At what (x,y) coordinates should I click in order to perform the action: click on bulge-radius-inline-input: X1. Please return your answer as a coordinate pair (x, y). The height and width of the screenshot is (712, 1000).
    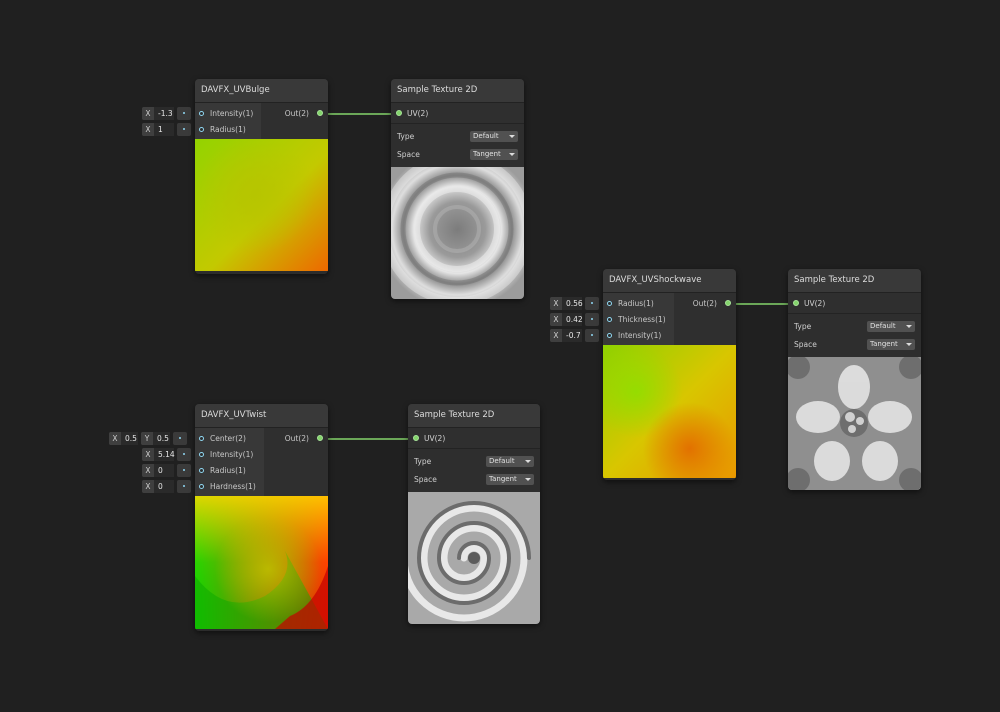
    Looking at the image, I should click on (166, 129).